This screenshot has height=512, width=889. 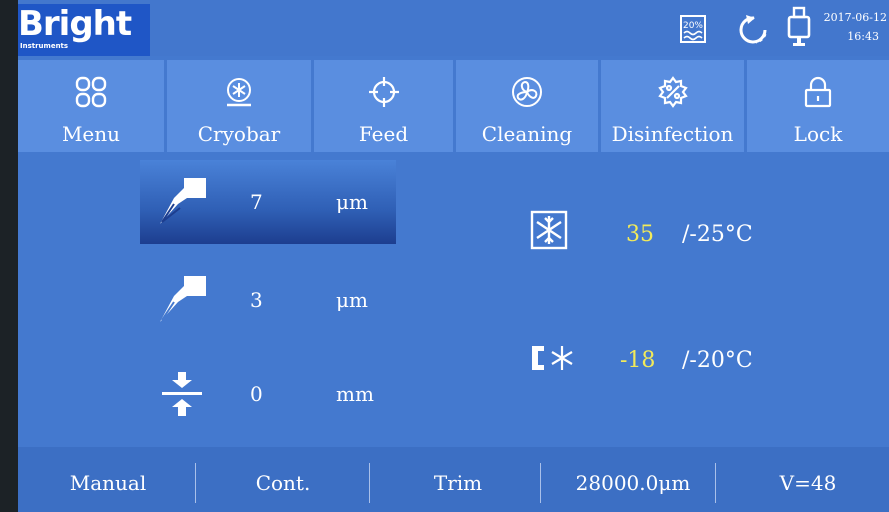 What do you see at coordinates (352, 300) in the screenshot?
I see `trim-thickness-unit: μm` at bounding box center [352, 300].